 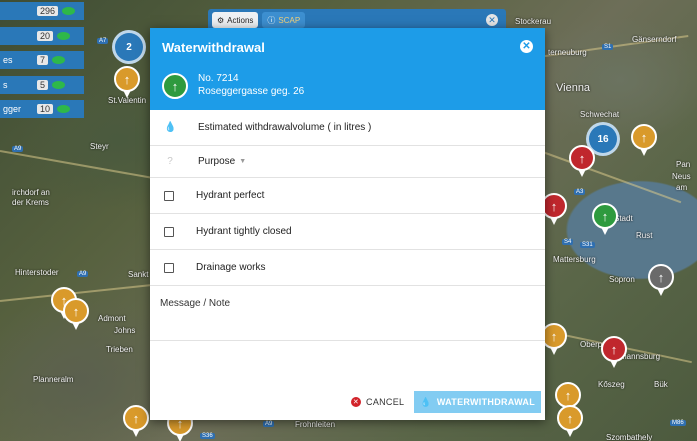 What do you see at coordinates (347, 268) in the screenshot?
I see `drainage-checkbox-row: Drainage works` at bounding box center [347, 268].